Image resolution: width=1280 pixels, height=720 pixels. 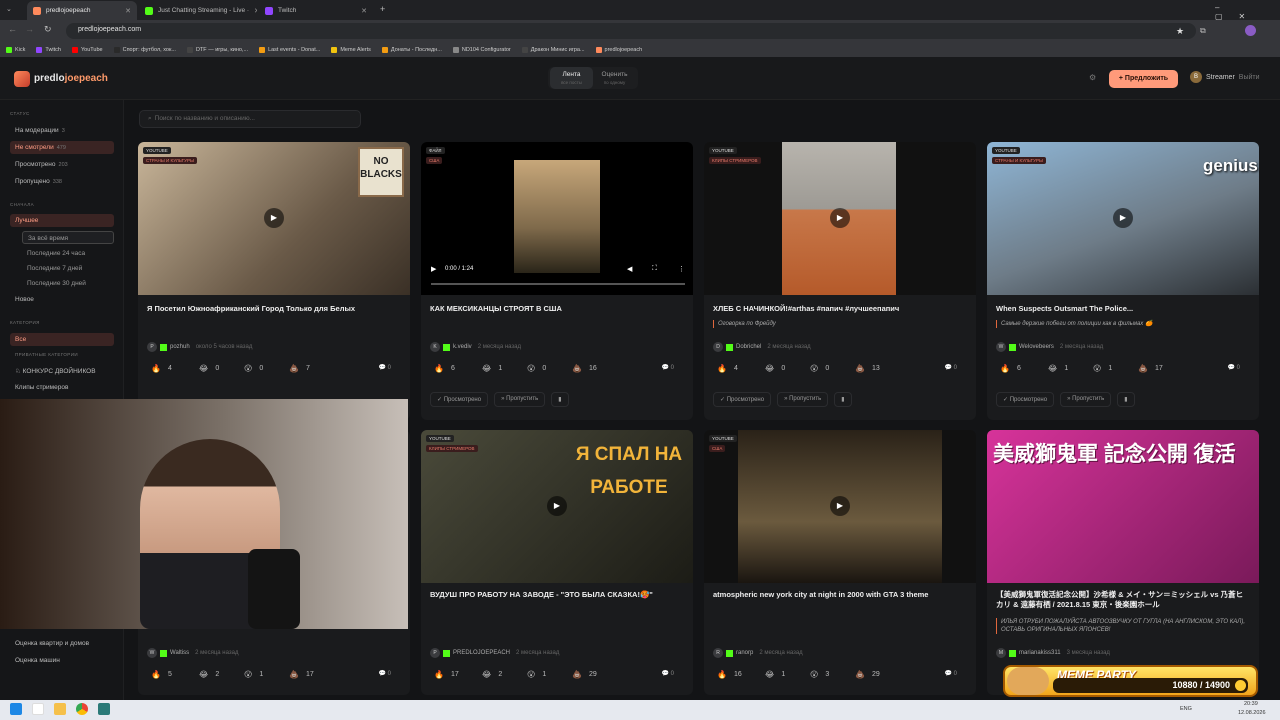 What do you see at coordinates (62, 164) in the screenshot?
I see `sidebar-item-viewed: Просмотрено 203` at bounding box center [62, 164].